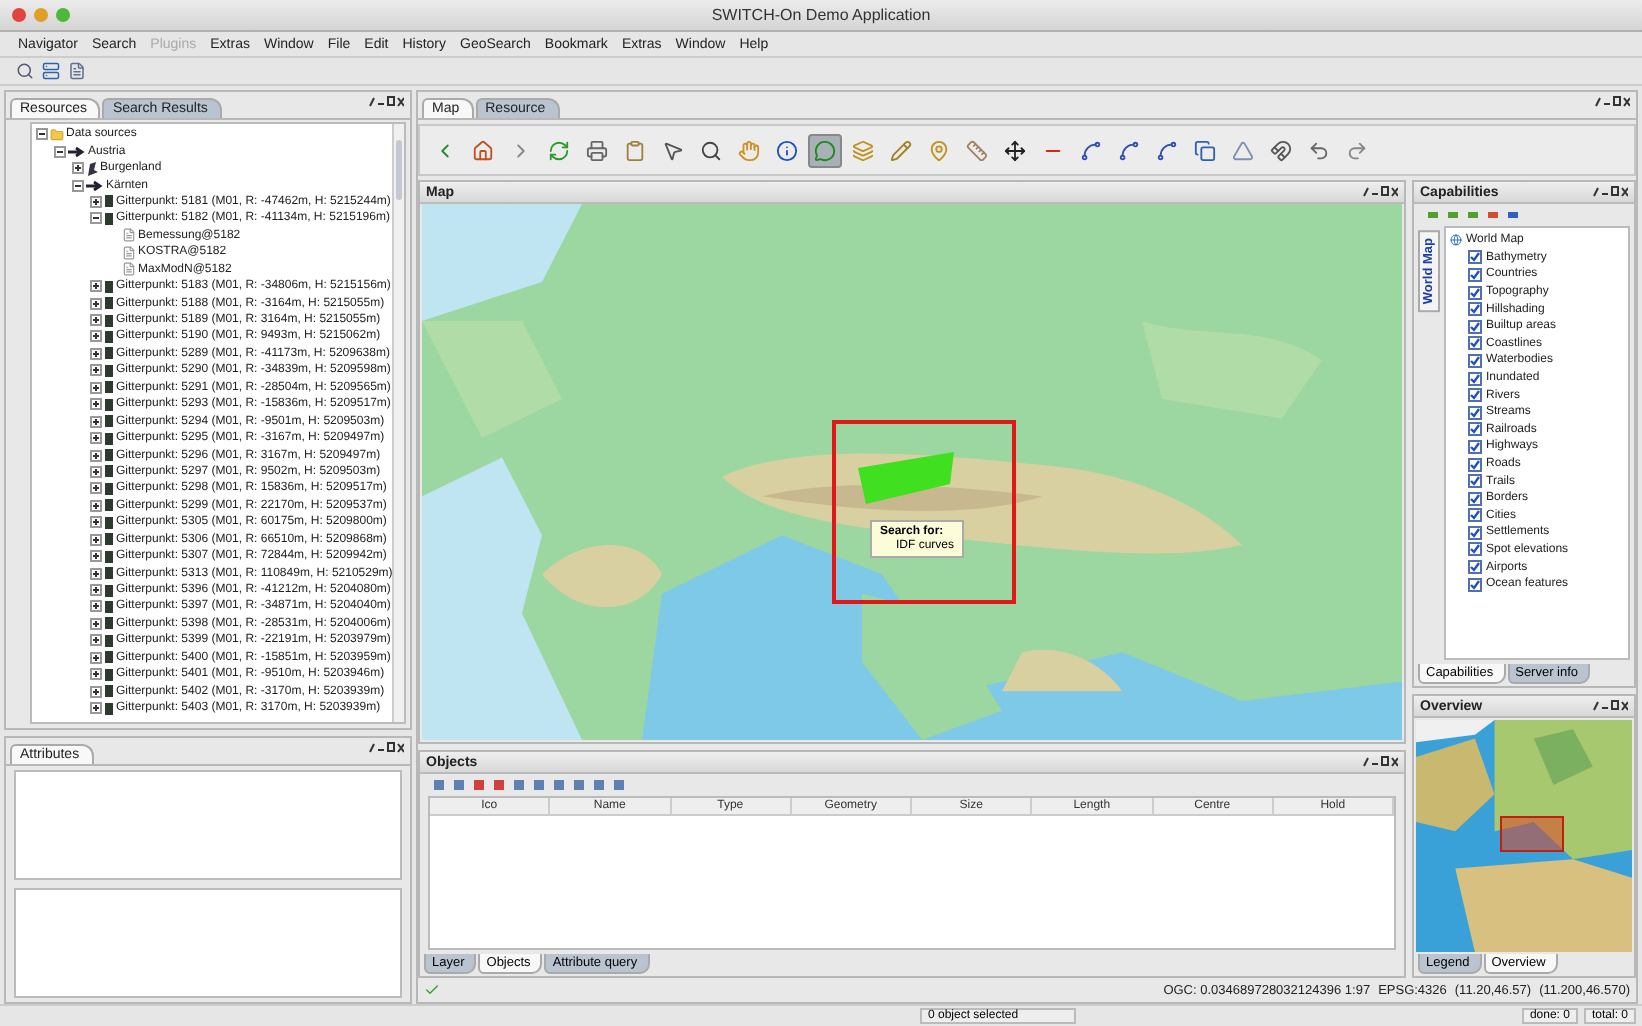 Image resolution: width=1642 pixels, height=1026 pixels. I want to click on refresh-icon, so click(559, 150).